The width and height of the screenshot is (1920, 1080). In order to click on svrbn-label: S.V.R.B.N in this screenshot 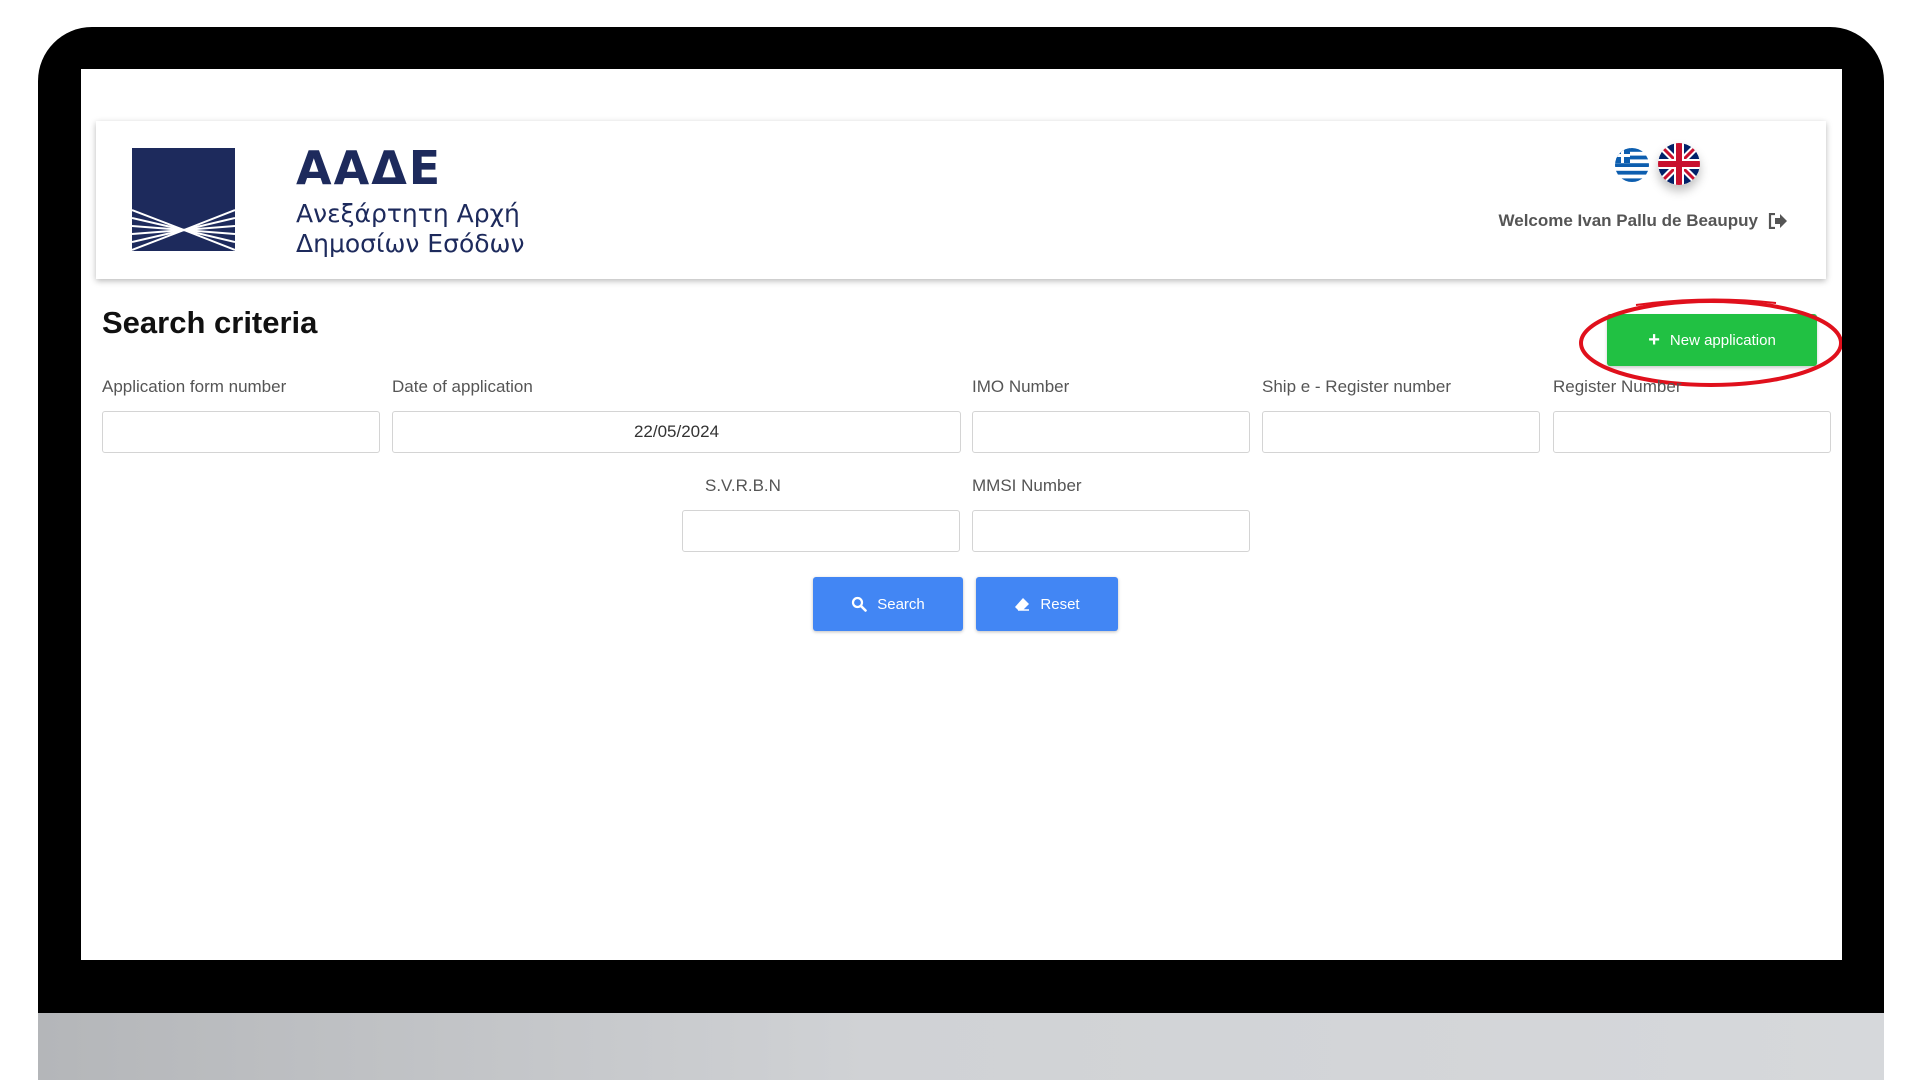, I will do `click(743, 485)`.